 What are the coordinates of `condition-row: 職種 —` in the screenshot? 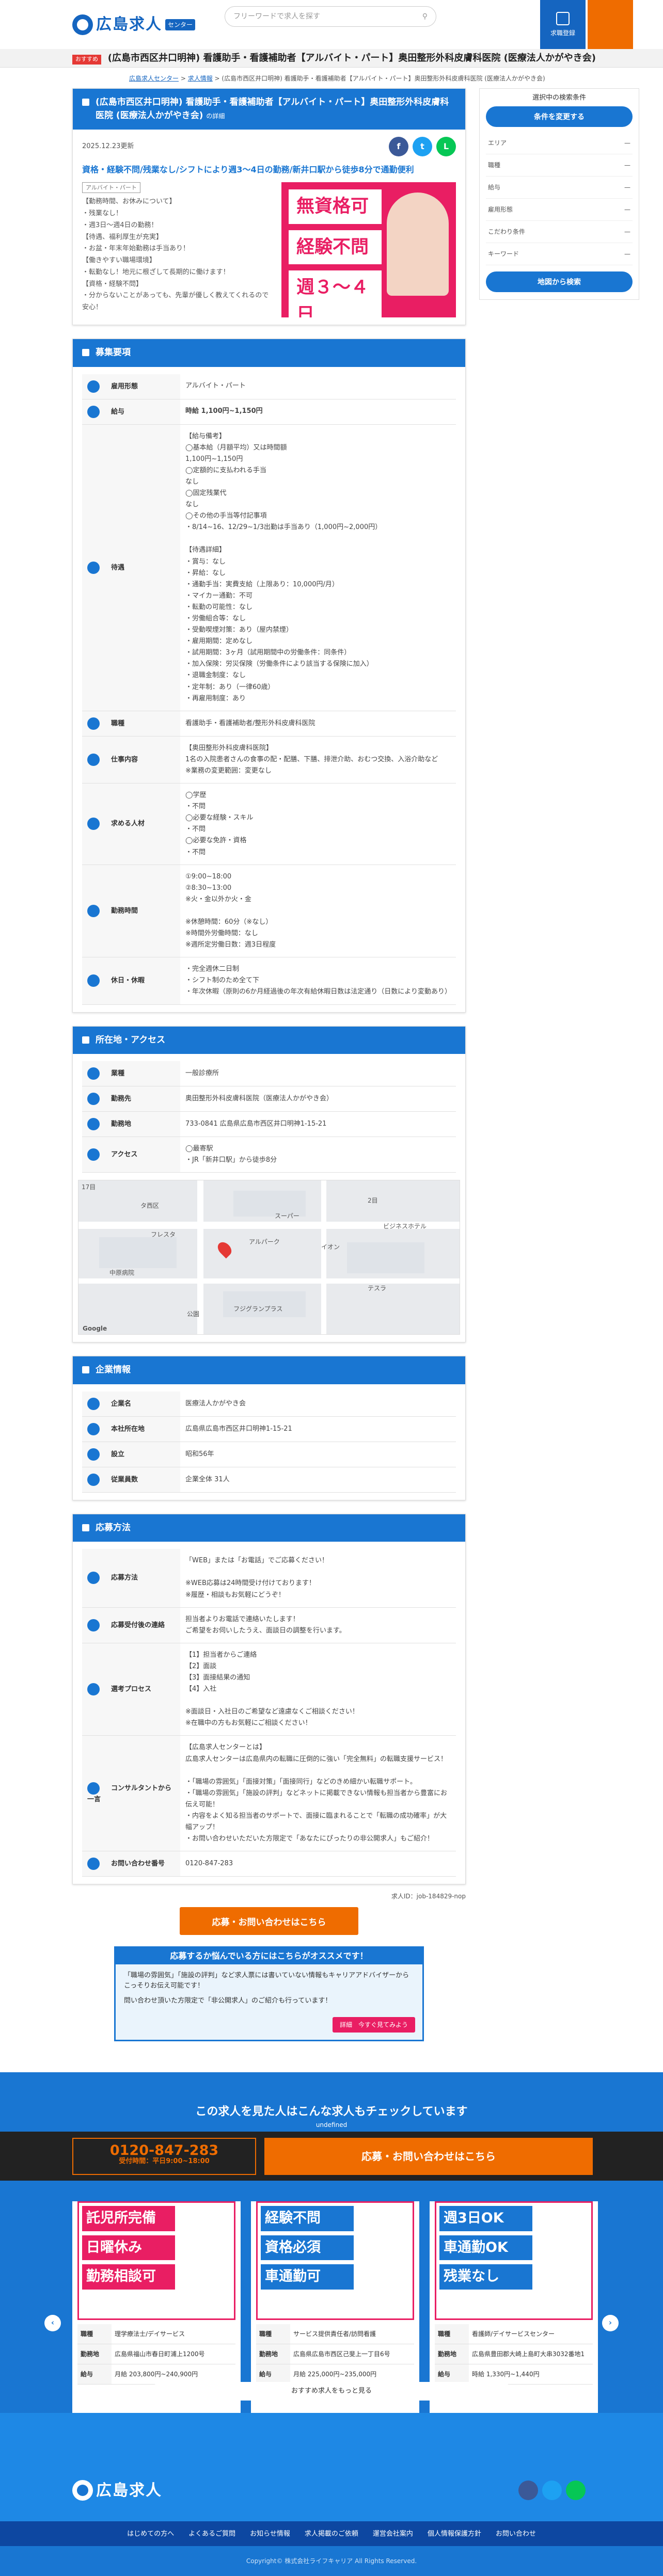 It's located at (559, 165).